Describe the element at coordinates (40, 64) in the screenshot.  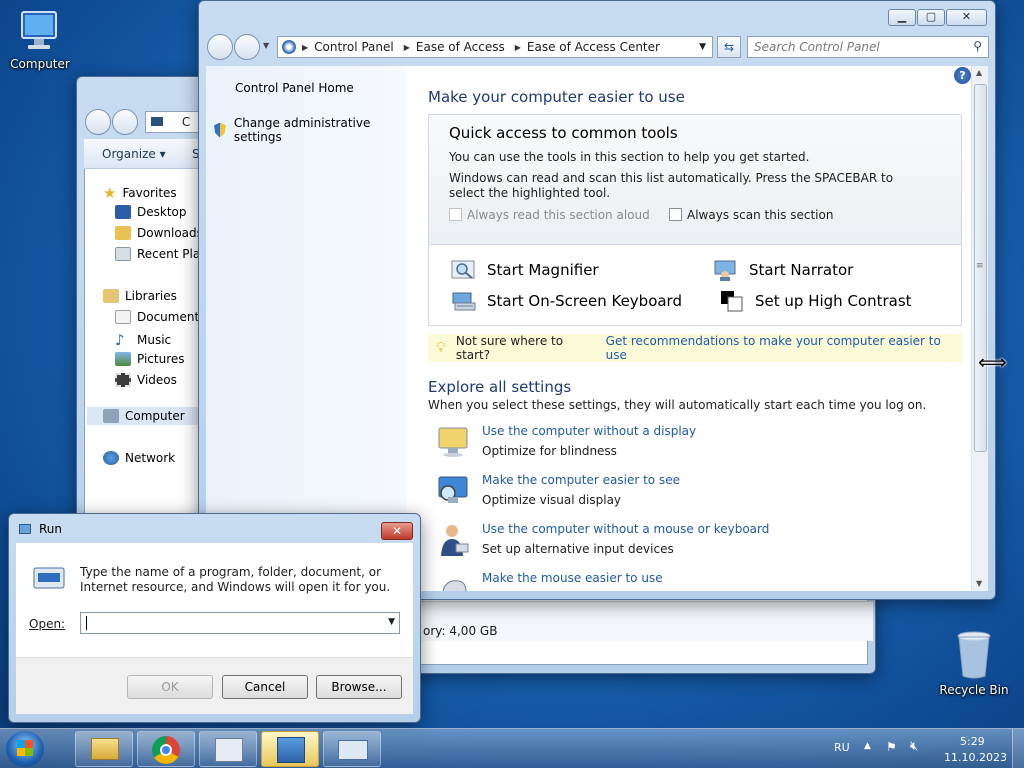
I see `desktop-icon-computer-label: Computer` at that location.